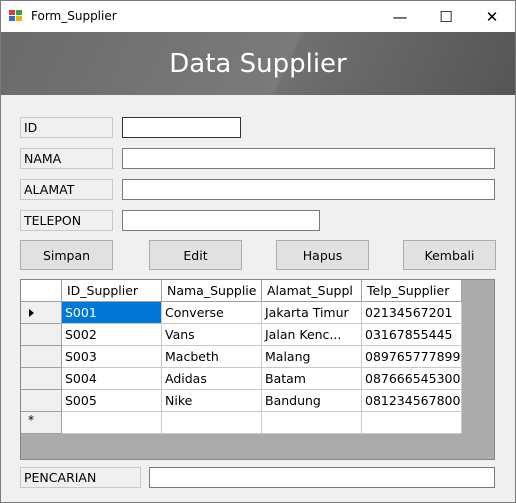 This screenshot has height=503, width=516. I want to click on column-header-id-supplier: ID_Supplier, so click(112, 291).